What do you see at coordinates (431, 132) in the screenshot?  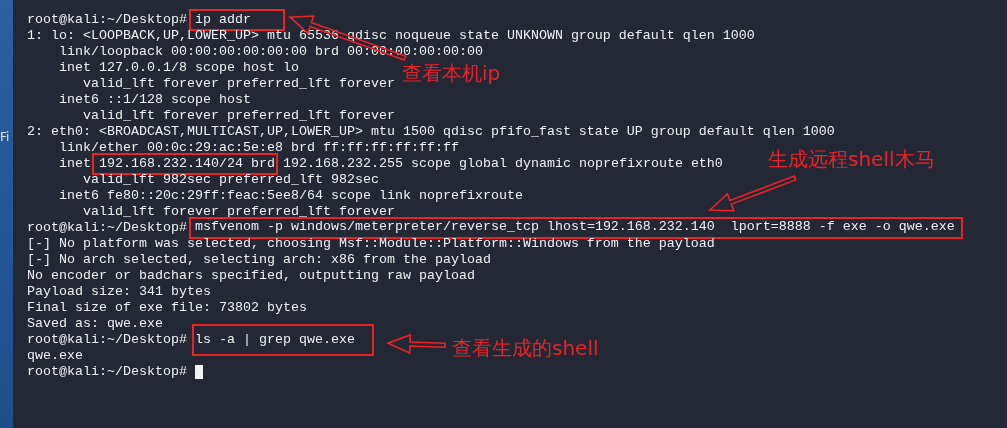 I see `terminal-line: 2: eth0: <BROADCAST,MULTICAST,UP,LOWER_UP> mtu 1500 qdisc pfifo_fast state UP group default qlen 1000` at bounding box center [431, 132].